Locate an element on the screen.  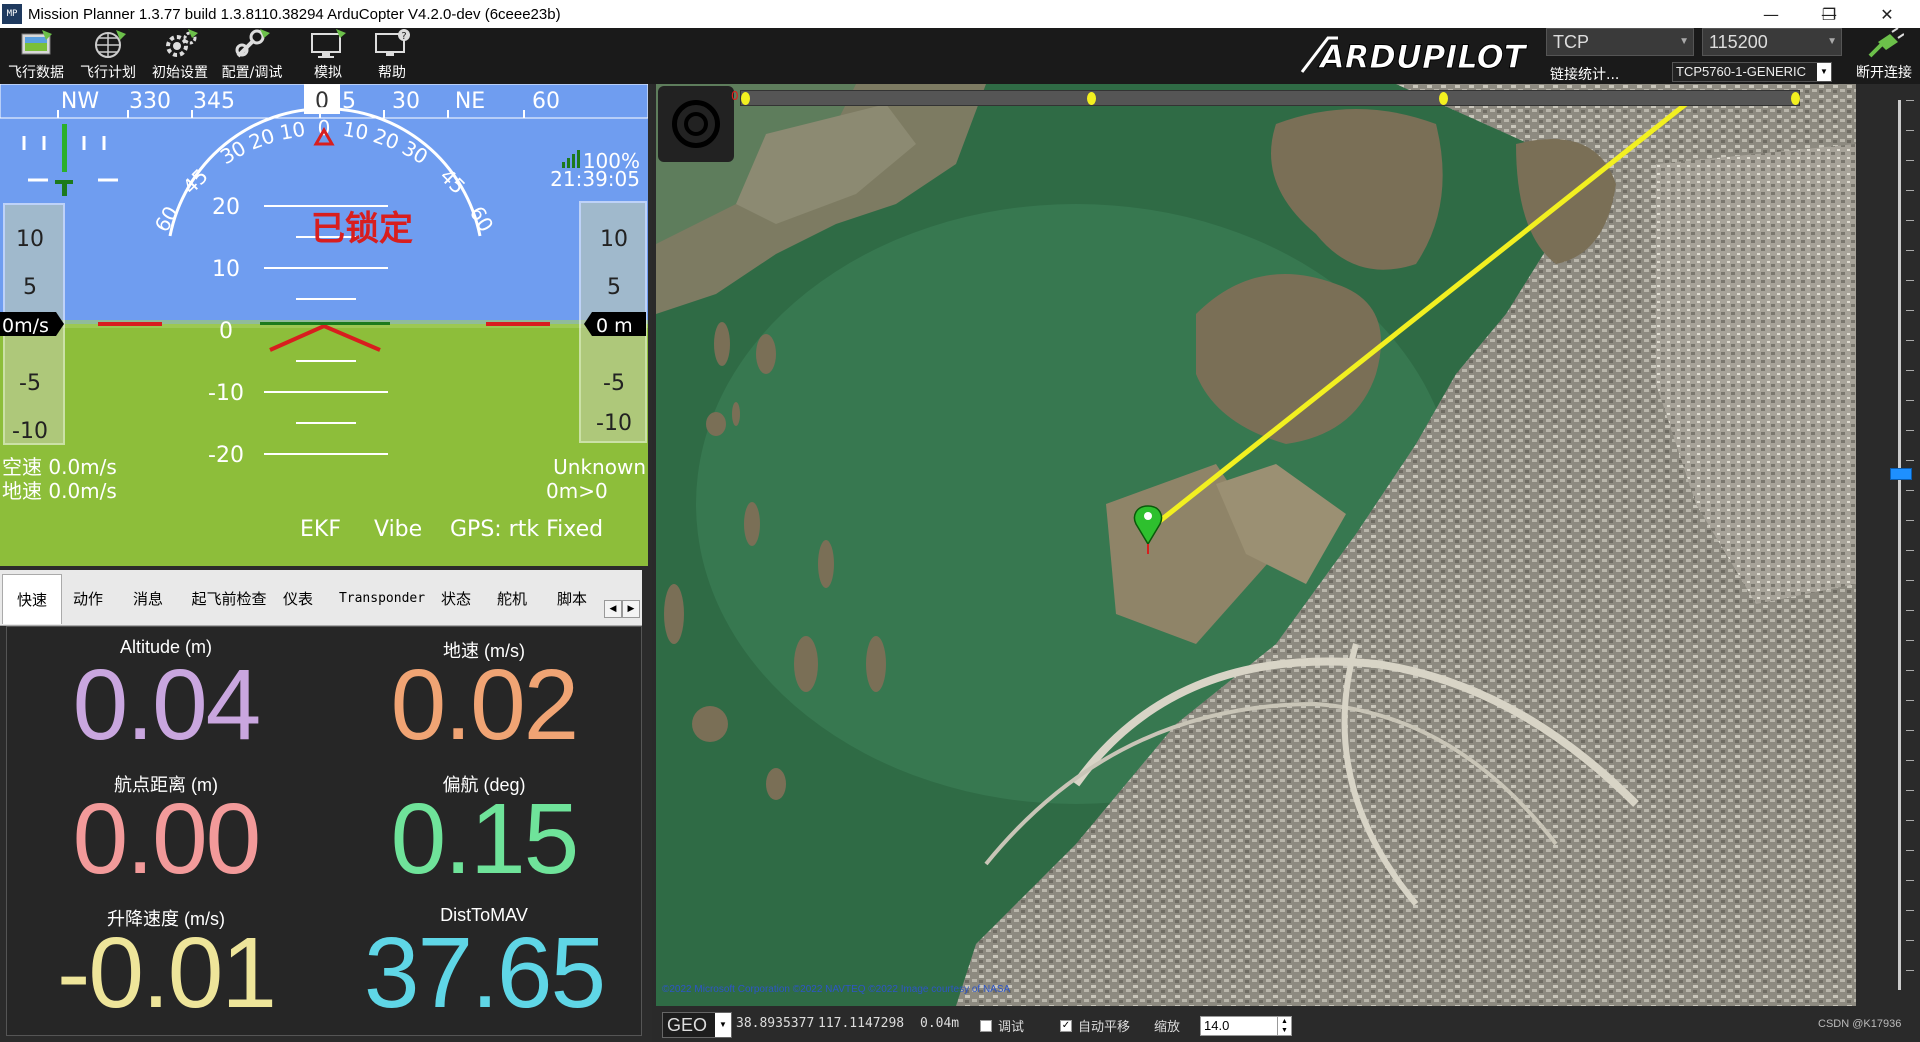
tab-scripts: 脚本 is located at coordinates (572, 598).